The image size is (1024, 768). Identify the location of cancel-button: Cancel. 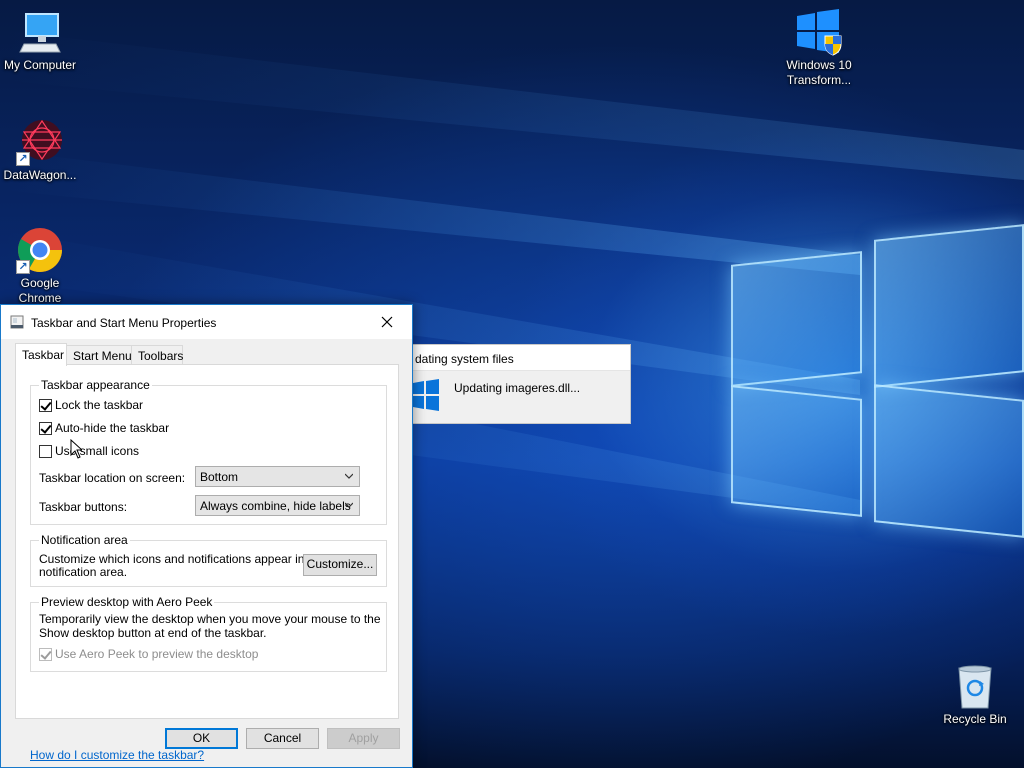
(282, 738).